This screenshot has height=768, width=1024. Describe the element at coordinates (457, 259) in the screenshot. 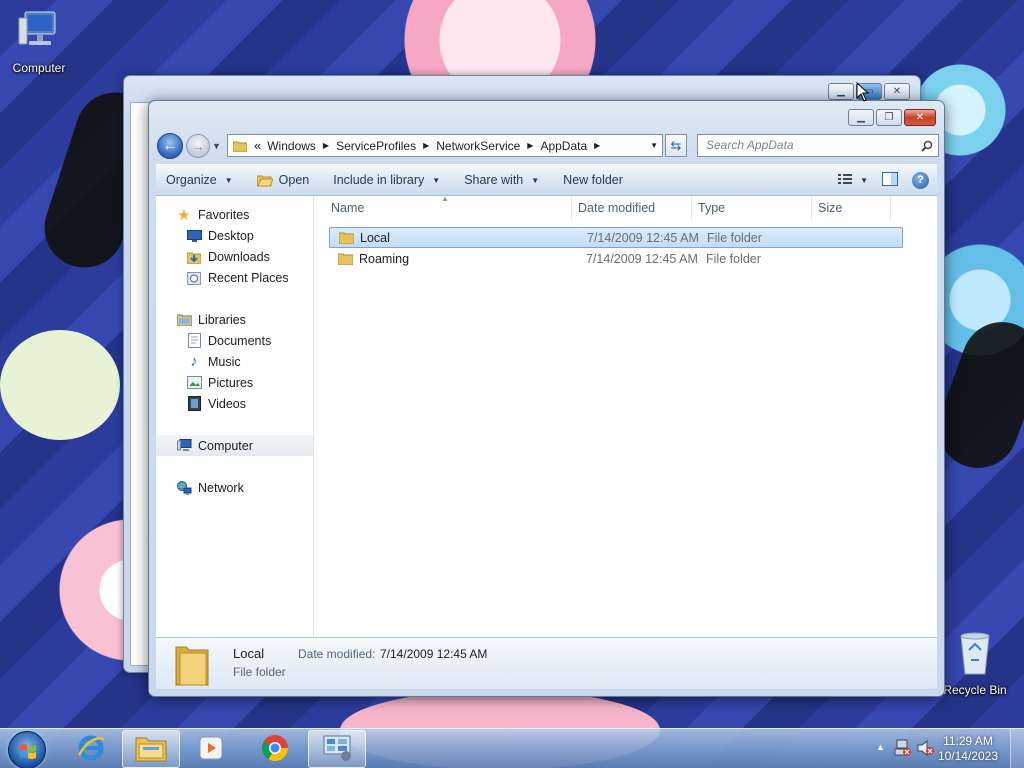

I see `file-name-cell: Roaming` at that location.